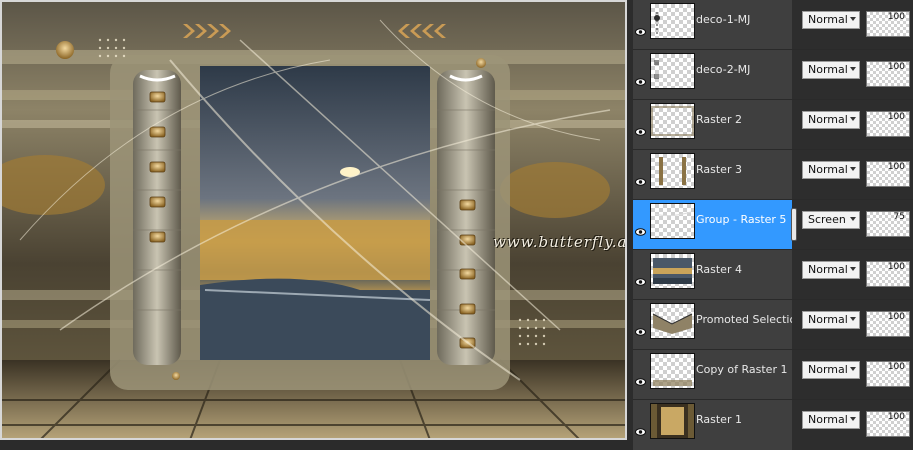  I want to click on layer-row-raster-4: Raster 4 Normal 100, so click(773, 275).